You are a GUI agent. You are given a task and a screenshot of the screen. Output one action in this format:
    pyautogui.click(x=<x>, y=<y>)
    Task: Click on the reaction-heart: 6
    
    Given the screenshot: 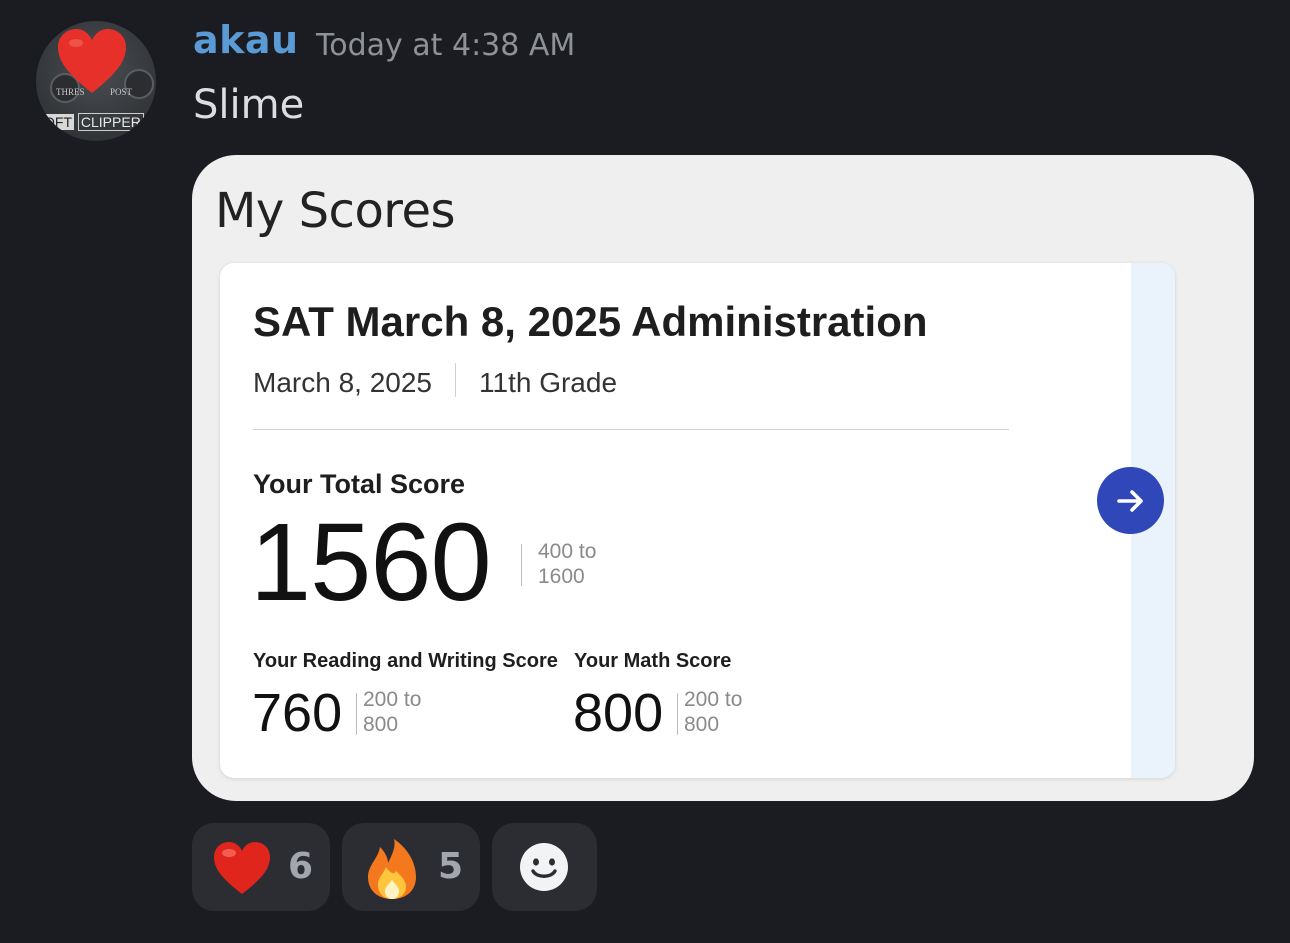 What is the action you would take?
    pyautogui.click(x=261, y=867)
    